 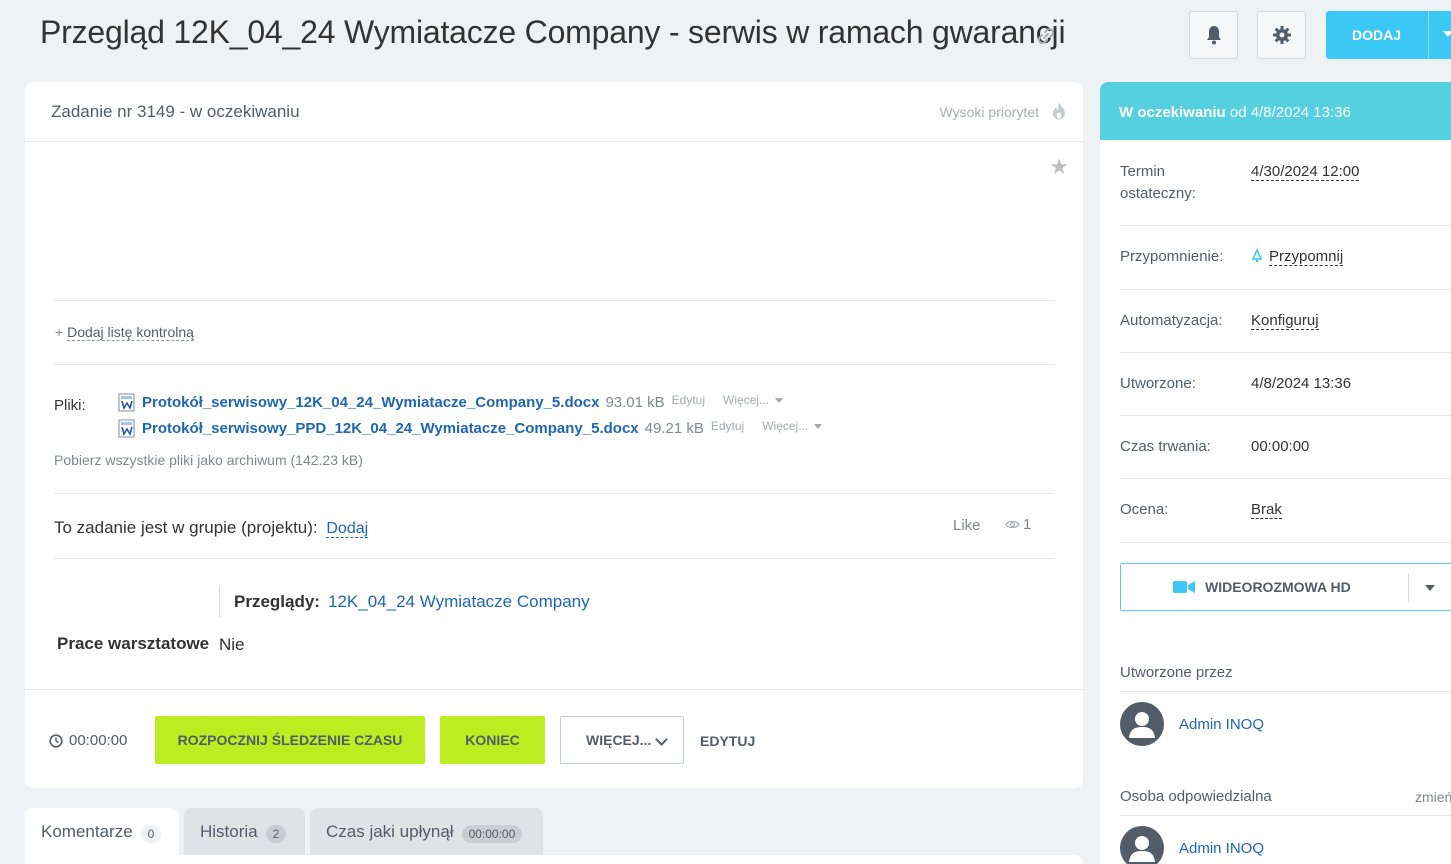 I want to click on created-by-label: Utworzone przez, so click(x=1176, y=672).